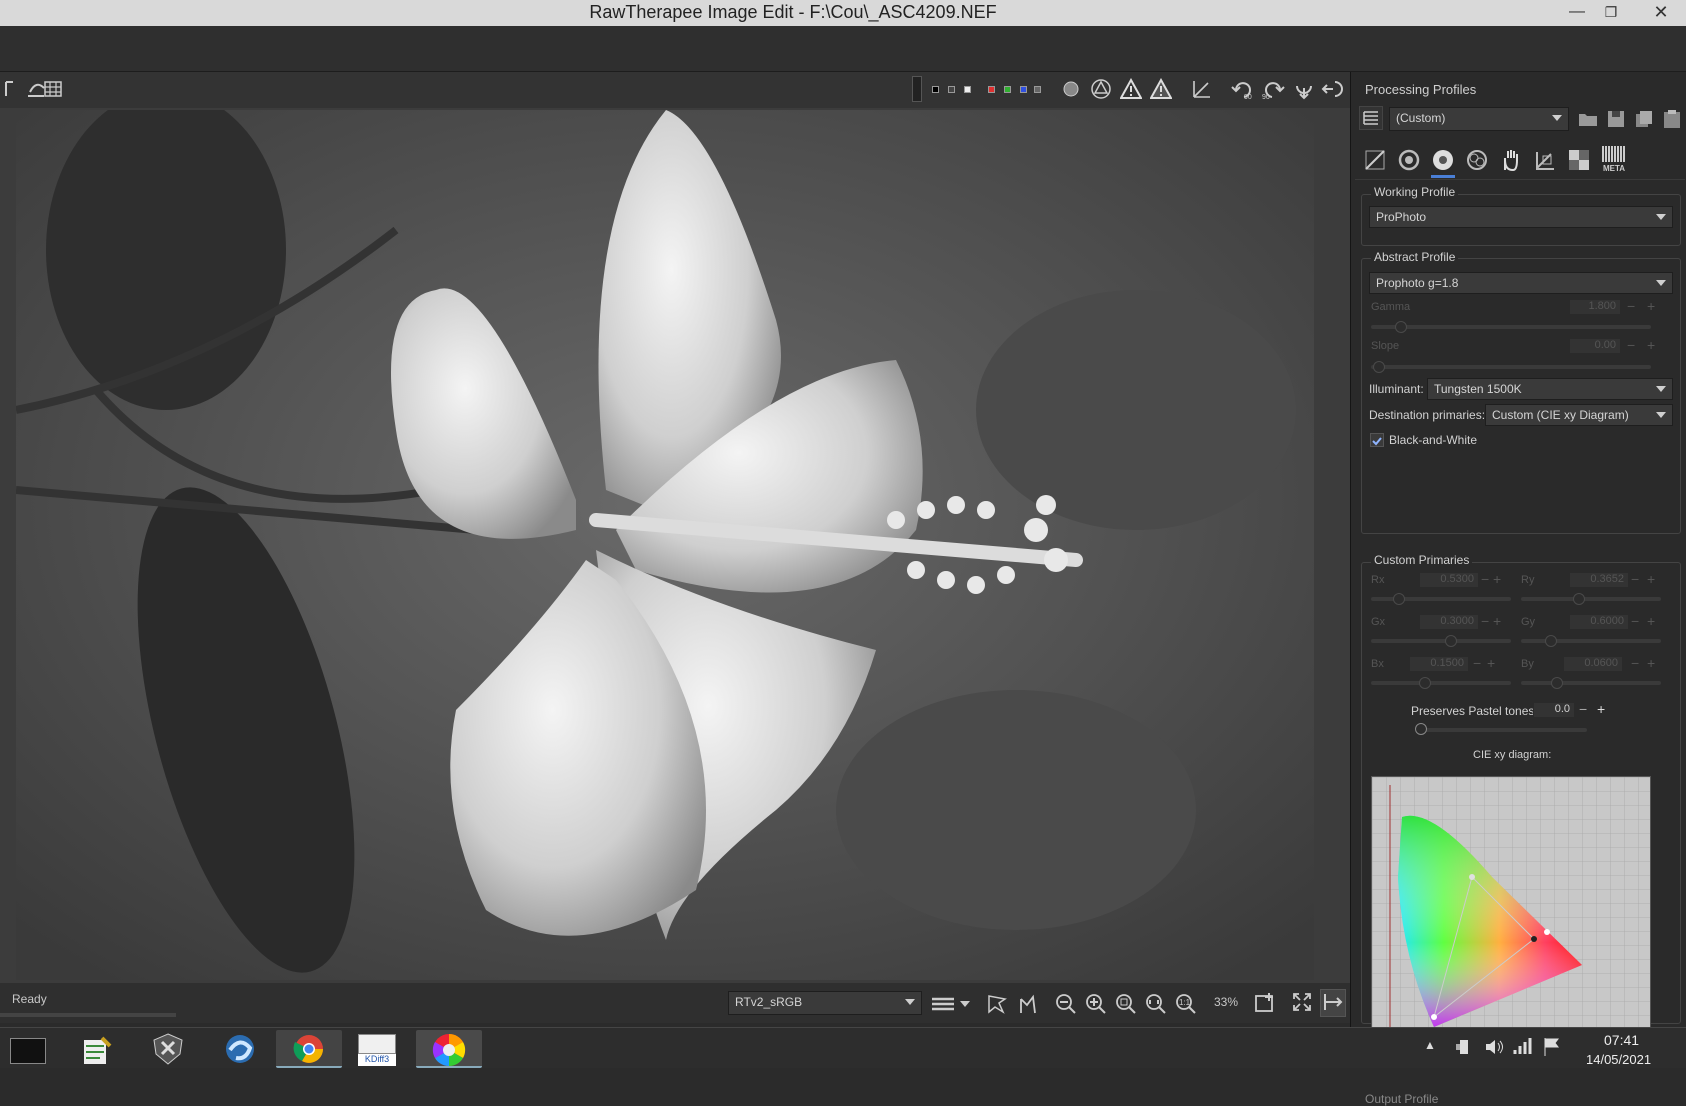  Describe the element at coordinates (1039, 98) in the screenshot. I see `luminance-channel-icon` at that location.